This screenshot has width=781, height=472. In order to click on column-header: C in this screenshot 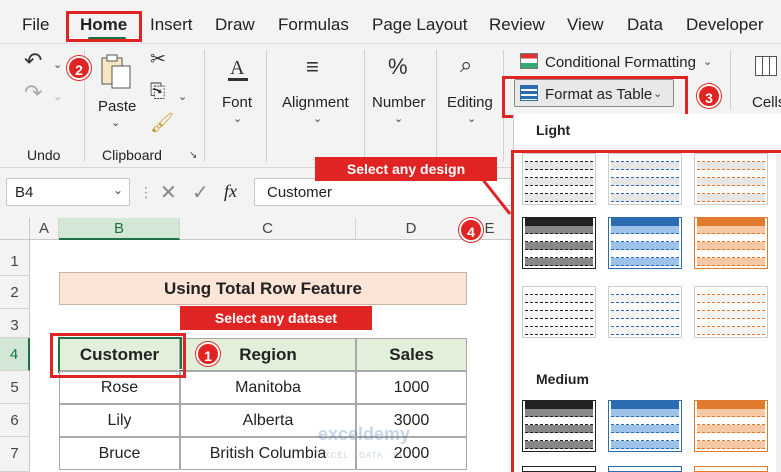, I will do `click(268, 229)`.